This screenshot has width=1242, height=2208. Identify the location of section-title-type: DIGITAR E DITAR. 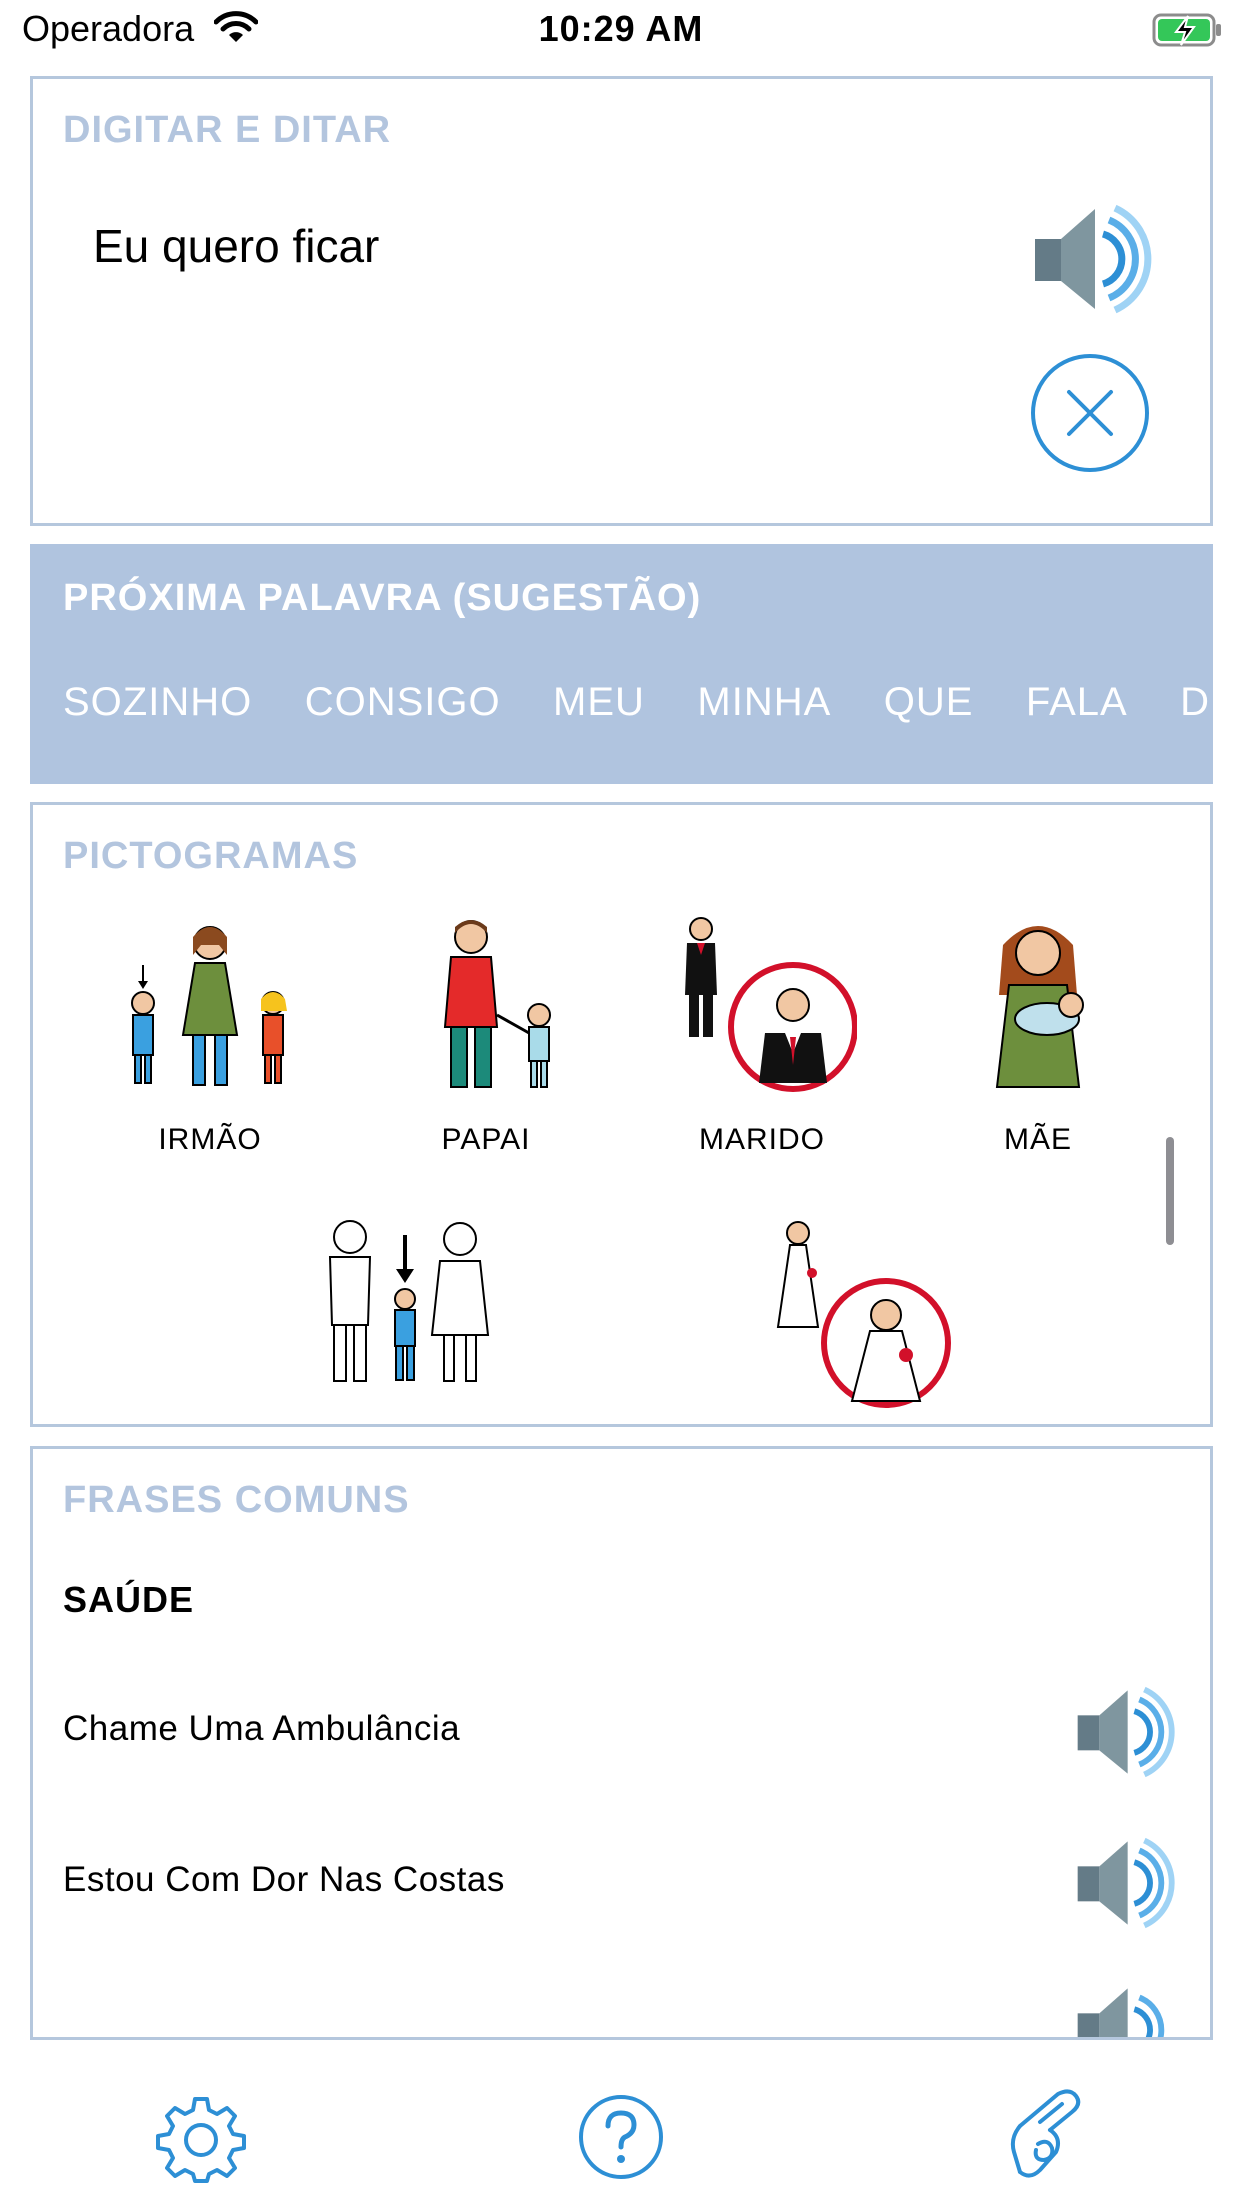
(227, 130).